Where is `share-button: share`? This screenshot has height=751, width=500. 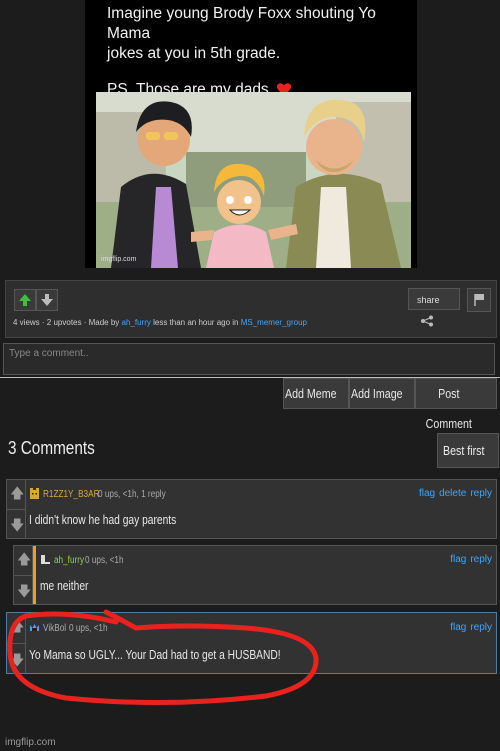 share-button: share is located at coordinates (434, 307).